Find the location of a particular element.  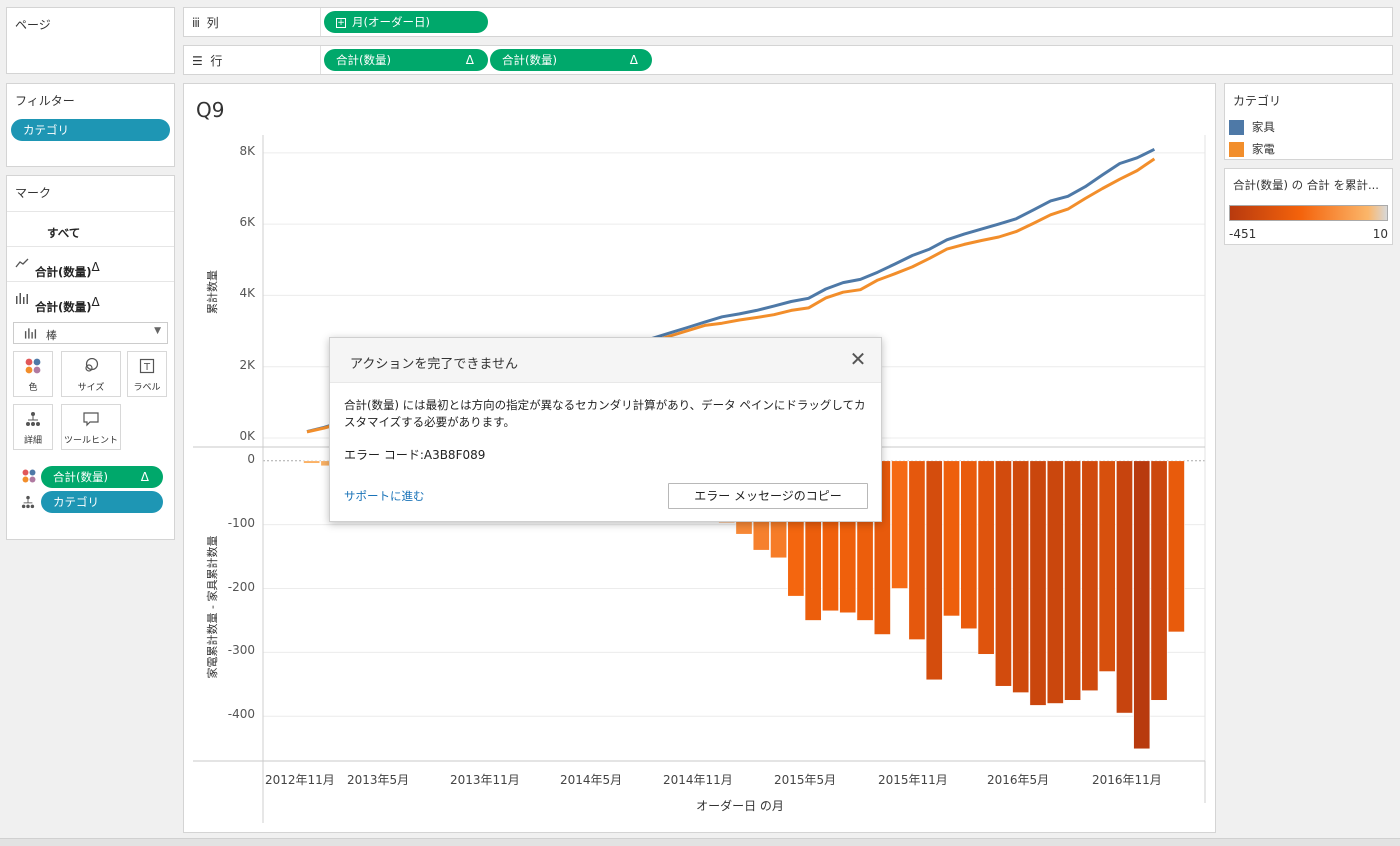

color-ramp is located at coordinates (1308, 213).